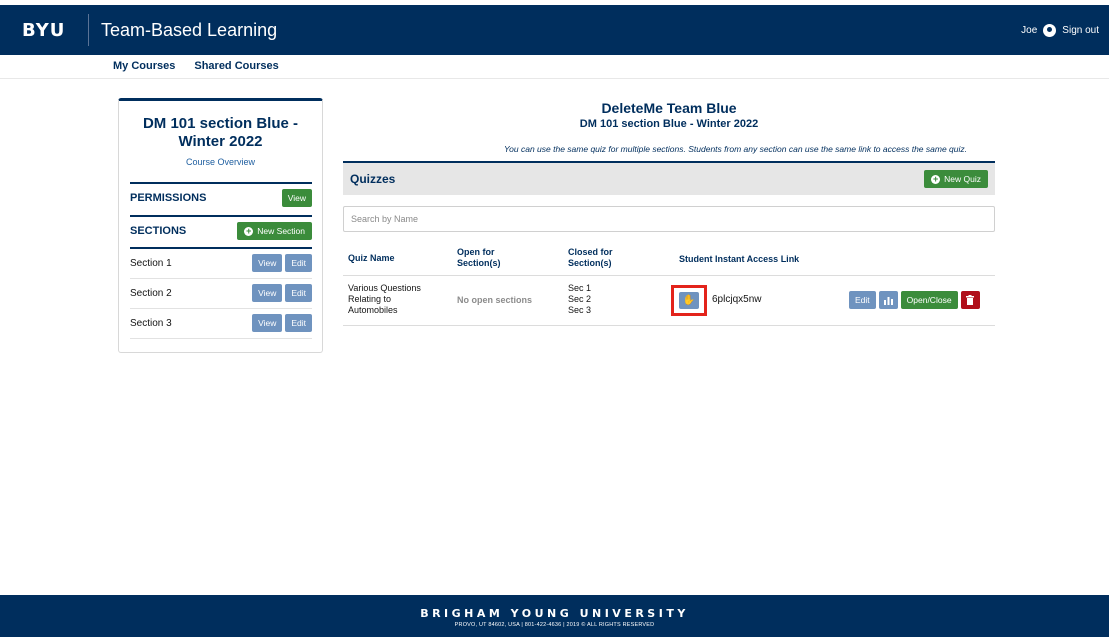  I want to click on quizzes-header: Quizzes + New Quiz, so click(669, 178).